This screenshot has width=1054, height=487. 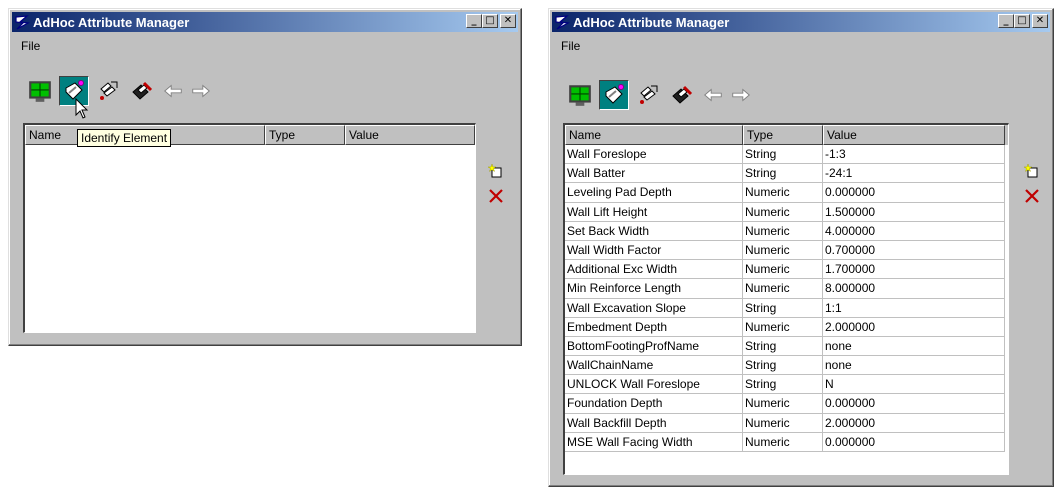 What do you see at coordinates (654, 423) in the screenshot?
I see `cell-name: Wall Backfill Depth` at bounding box center [654, 423].